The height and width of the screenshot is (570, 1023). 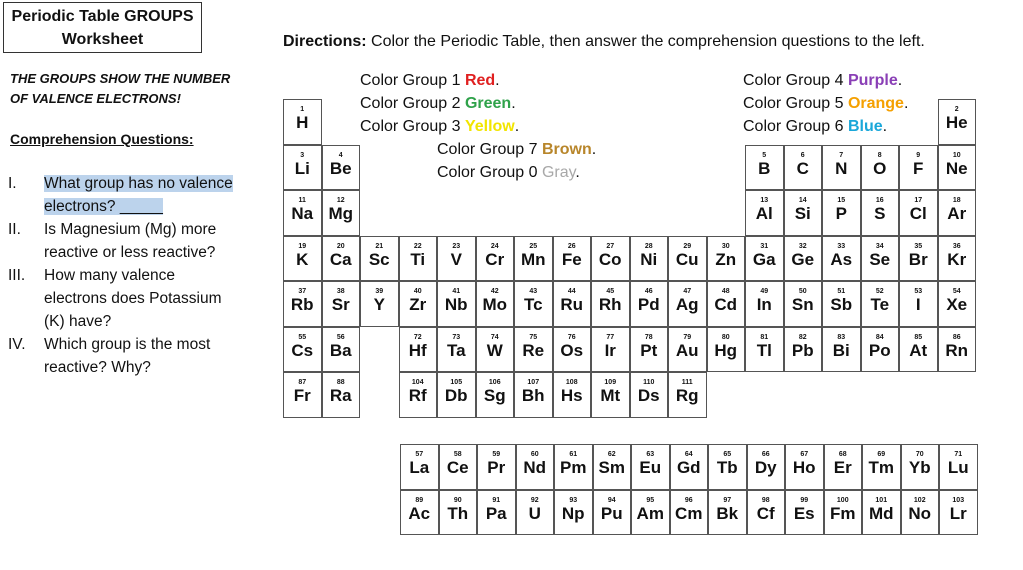 What do you see at coordinates (456, 258) in the screenshot?
I see `element-v: 23 V` at bounding box center [456, 258].